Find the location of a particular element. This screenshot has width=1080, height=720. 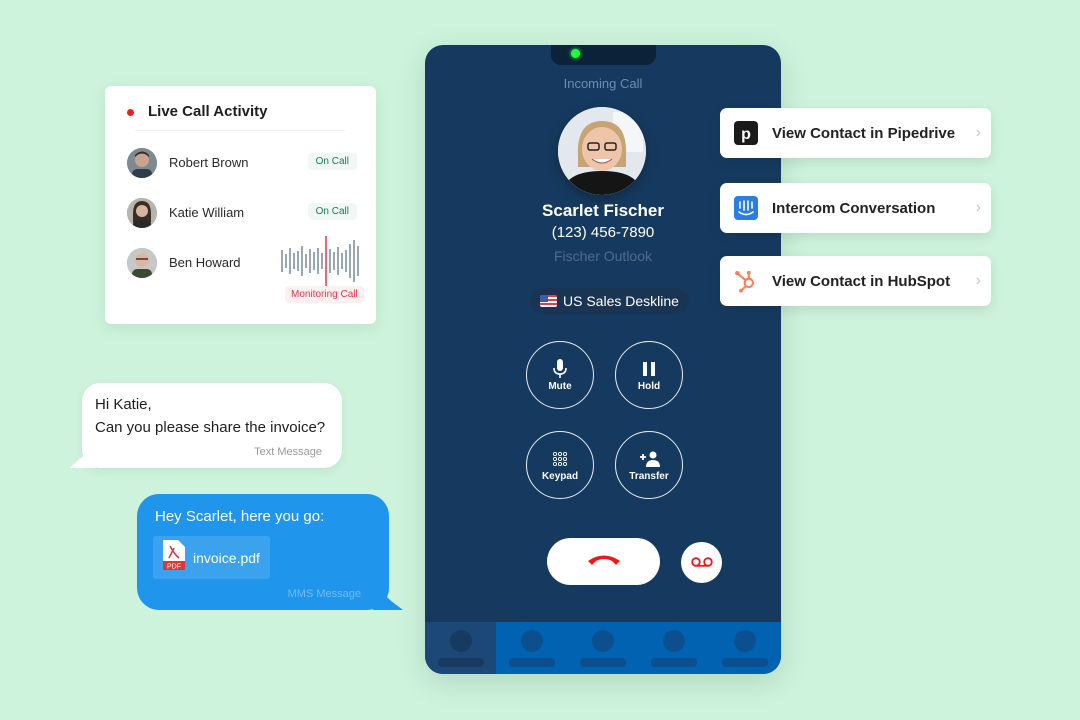

end-call-button is located at coordinates (603, 561).